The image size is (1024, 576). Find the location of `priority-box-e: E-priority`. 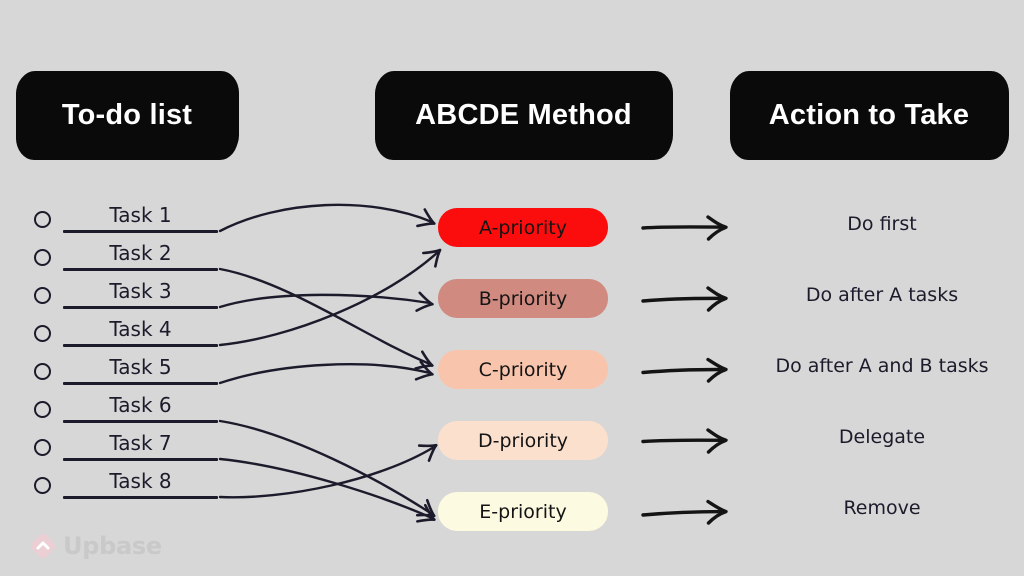

priority-box-e: E-priority is located at coordinates (523, 511).